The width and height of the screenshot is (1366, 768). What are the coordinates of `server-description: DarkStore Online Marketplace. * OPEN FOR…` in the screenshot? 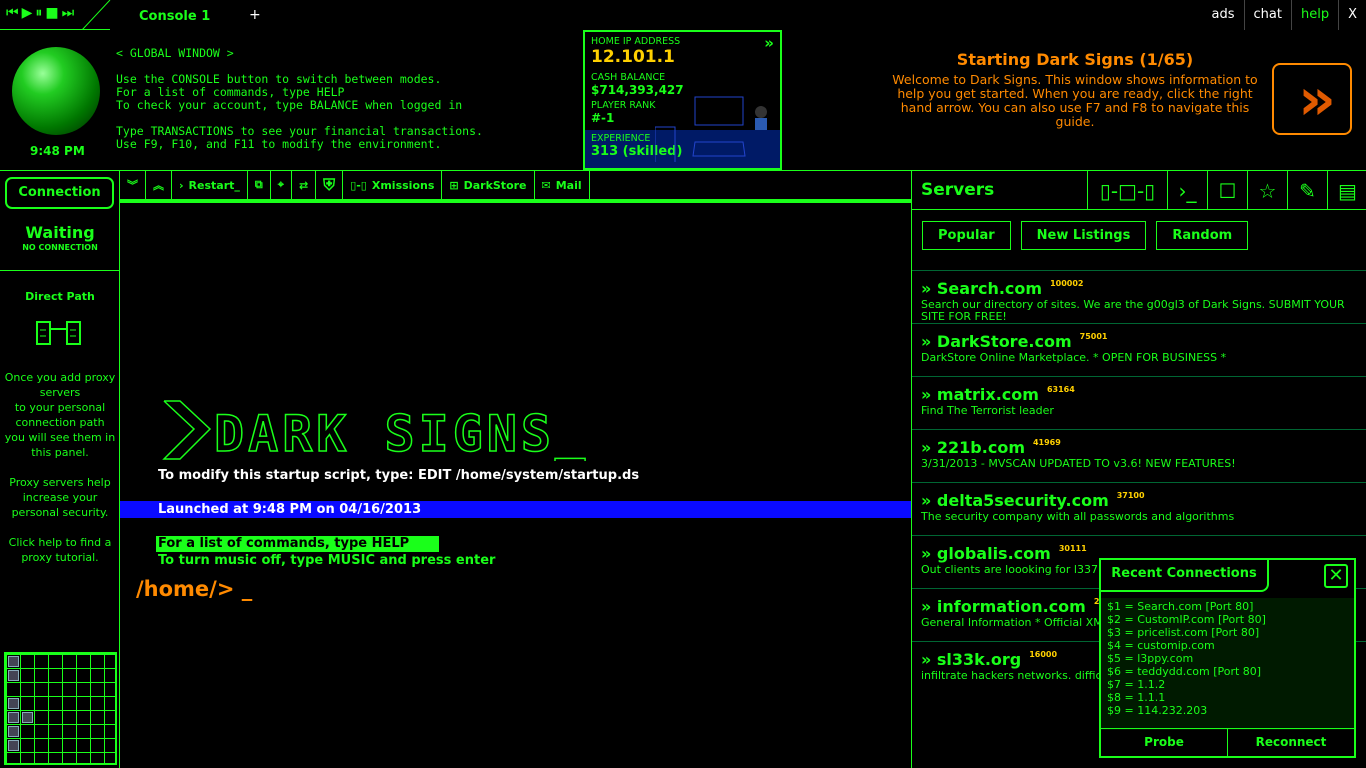 It's located at (1074, 357).